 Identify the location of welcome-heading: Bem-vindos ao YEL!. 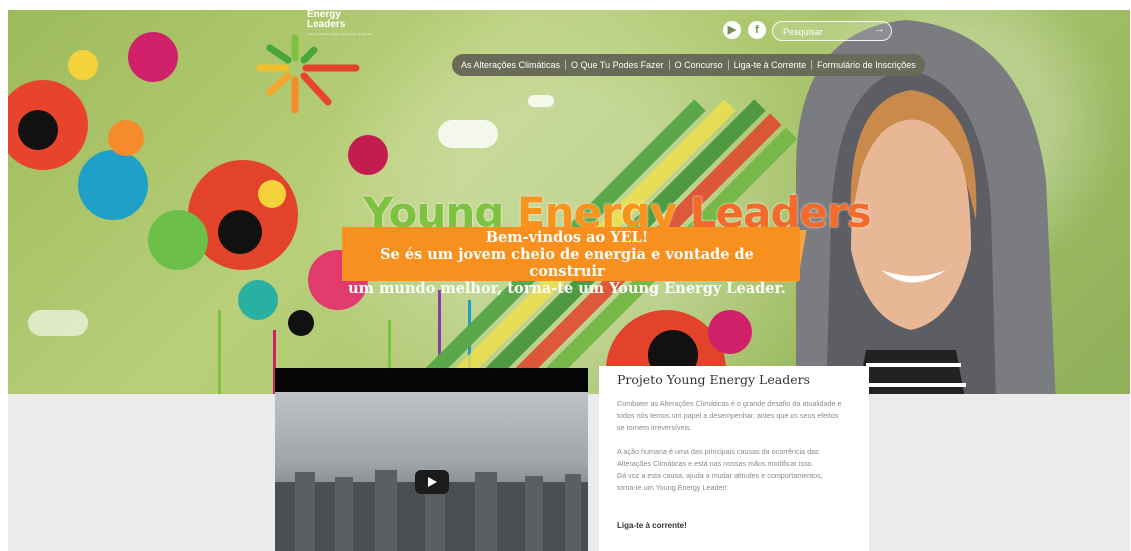
(567, 237).